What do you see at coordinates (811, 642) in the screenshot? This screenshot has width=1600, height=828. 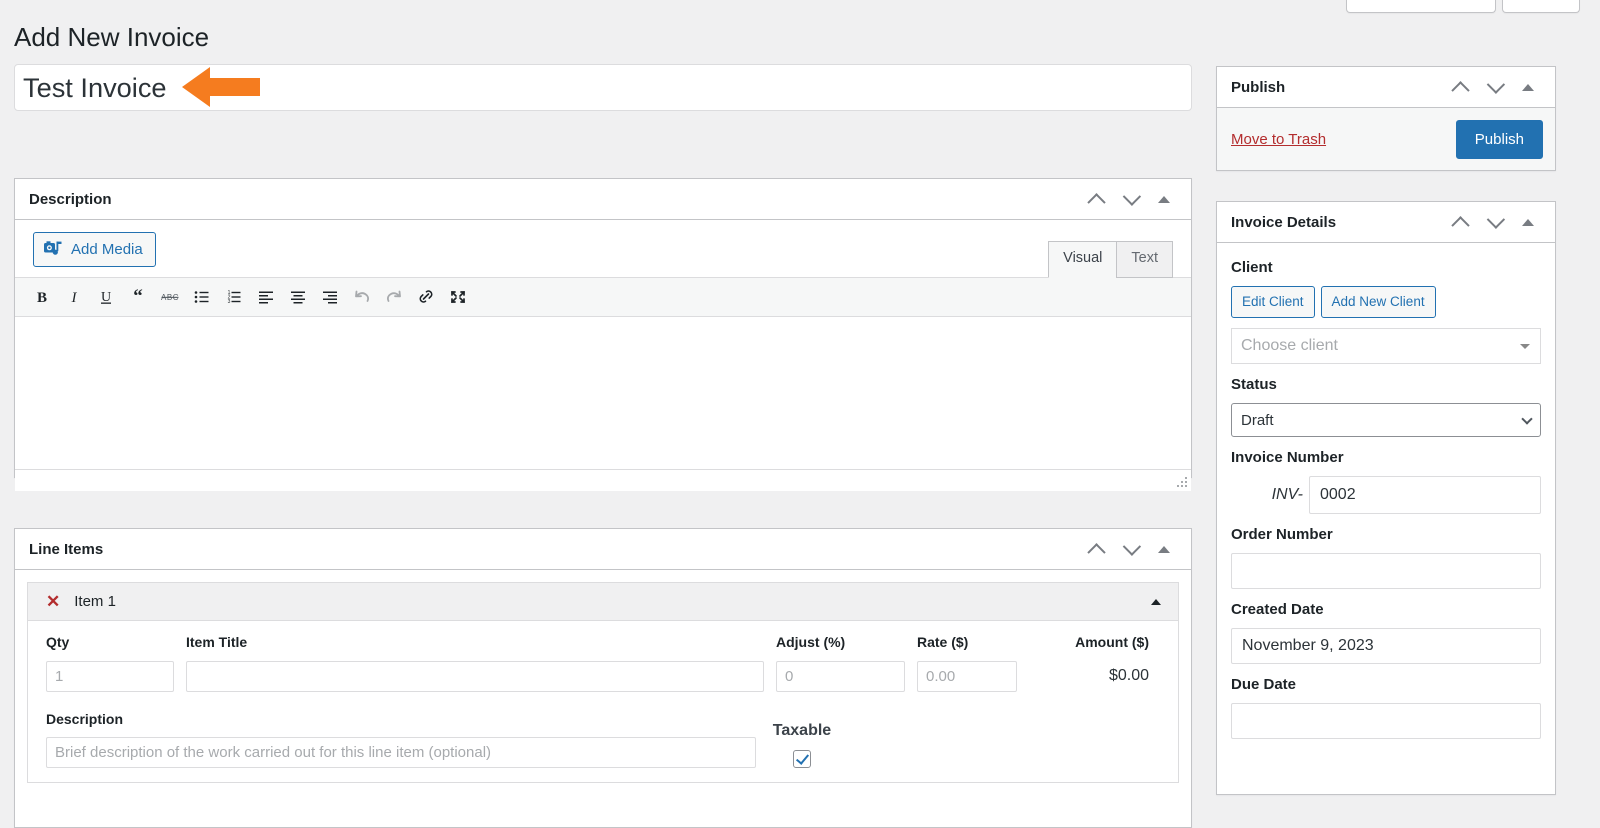 I see `adjust-label: Adjust (%)` at bounding box center [811, 642].